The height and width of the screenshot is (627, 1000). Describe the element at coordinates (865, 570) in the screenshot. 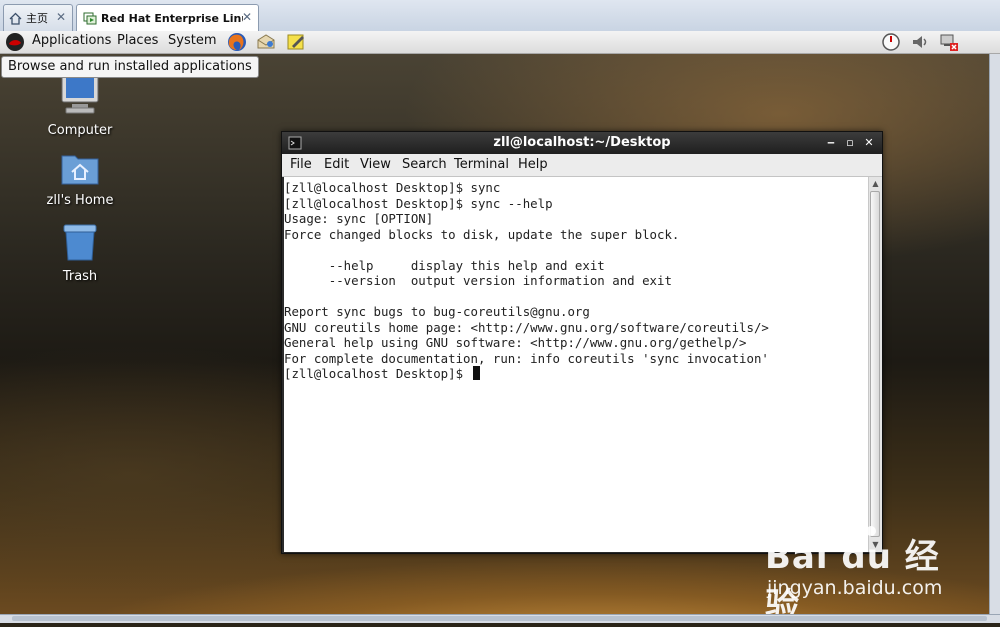

I see `baidu-watermark: Bai du 经验 jingyan.baidu.com` at that location.